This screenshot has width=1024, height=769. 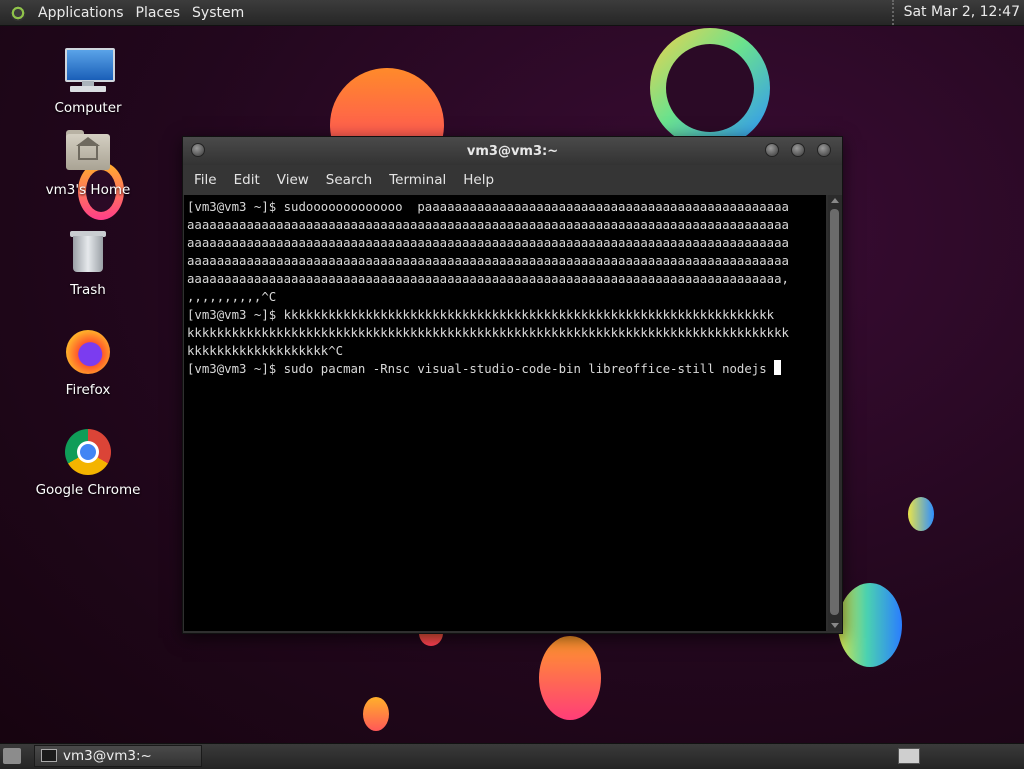 I want to click on window-title: vm3@vm3:~, so click(x=512, y=151).